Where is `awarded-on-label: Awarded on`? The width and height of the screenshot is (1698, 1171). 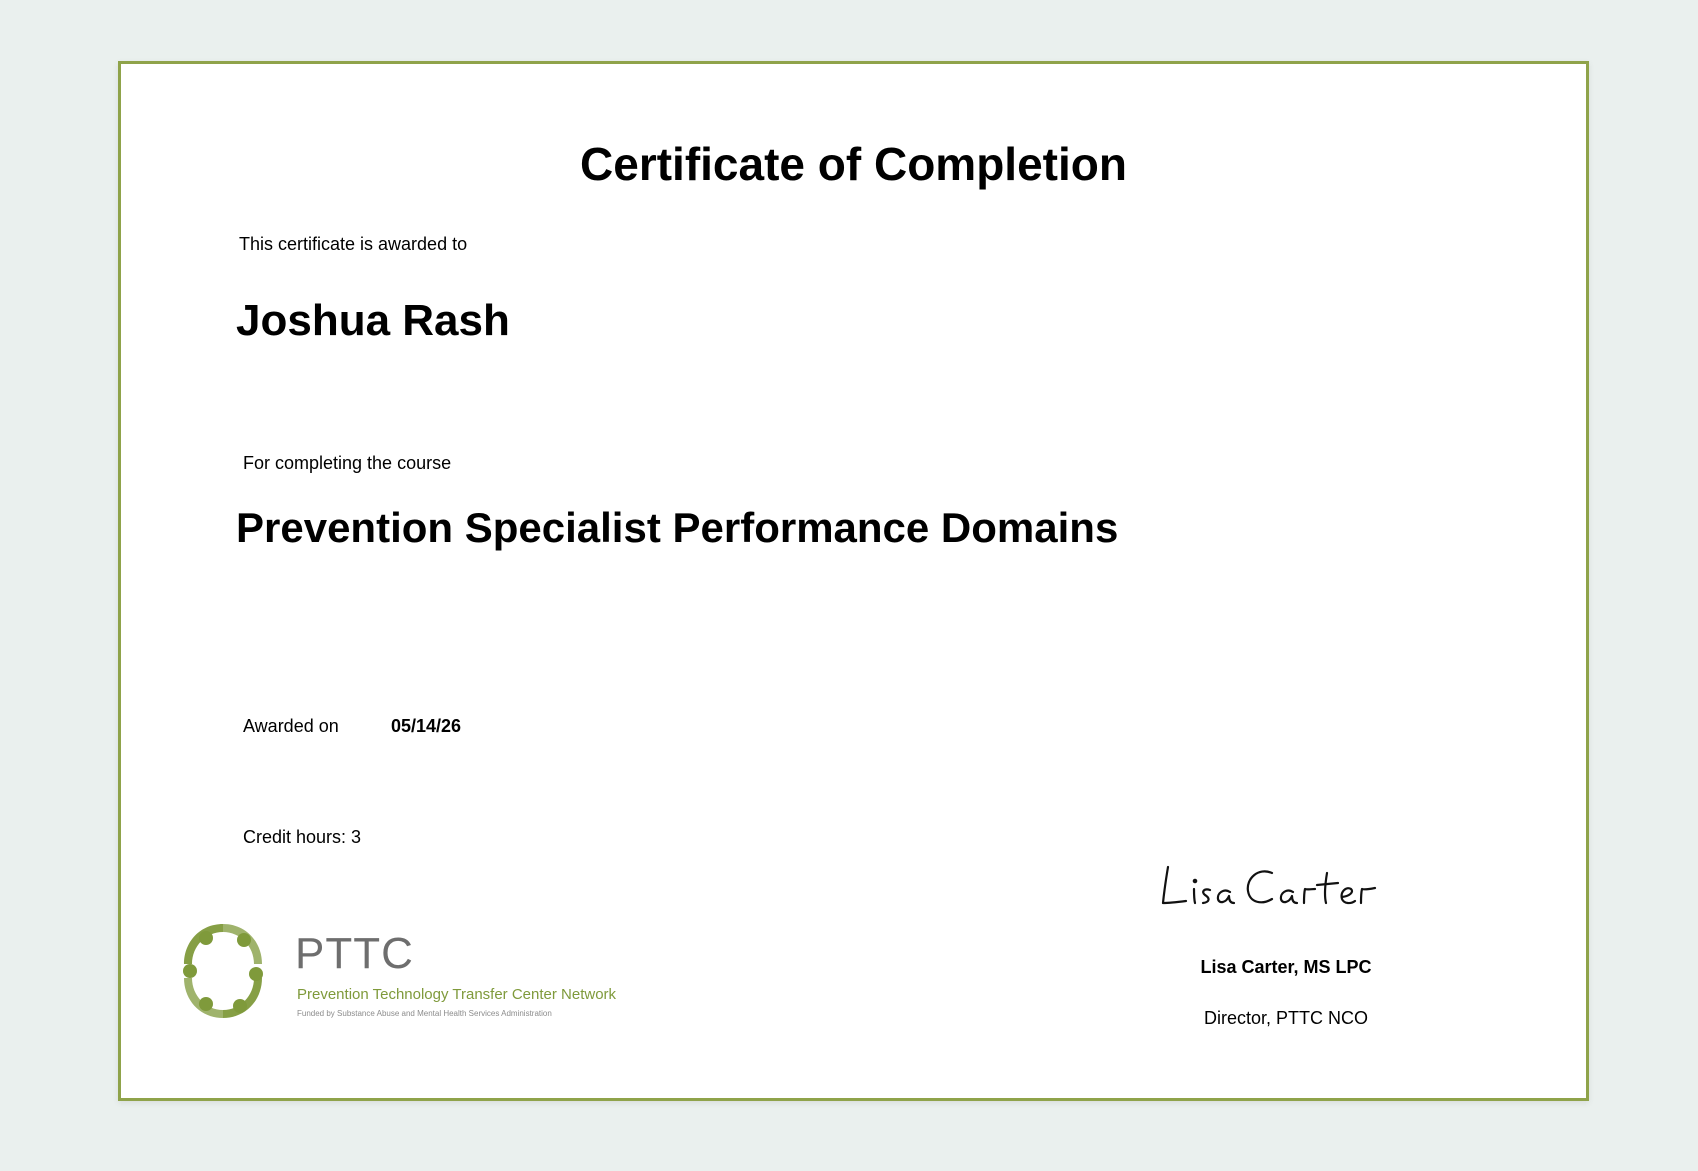
awarded-on-label: Awarded on is located at coordinates (291, 726).